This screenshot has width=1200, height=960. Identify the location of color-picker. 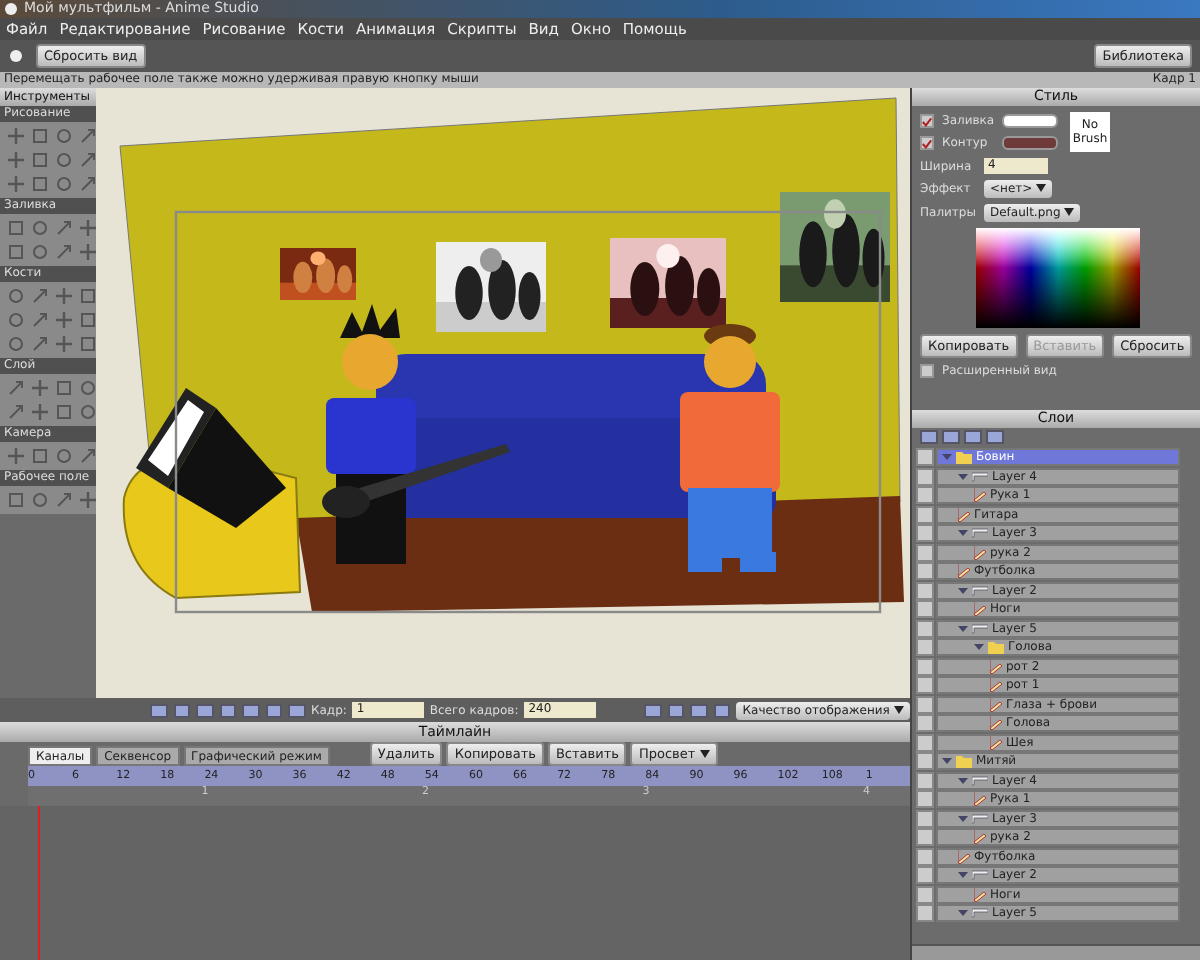
(1058, 278).